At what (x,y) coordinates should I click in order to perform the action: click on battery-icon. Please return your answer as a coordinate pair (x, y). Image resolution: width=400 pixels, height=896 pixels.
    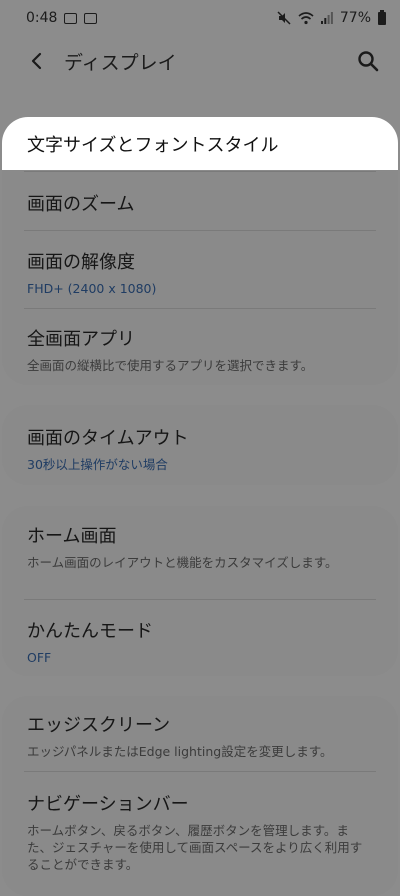
    Looking at the image, I should click on (382, 17).